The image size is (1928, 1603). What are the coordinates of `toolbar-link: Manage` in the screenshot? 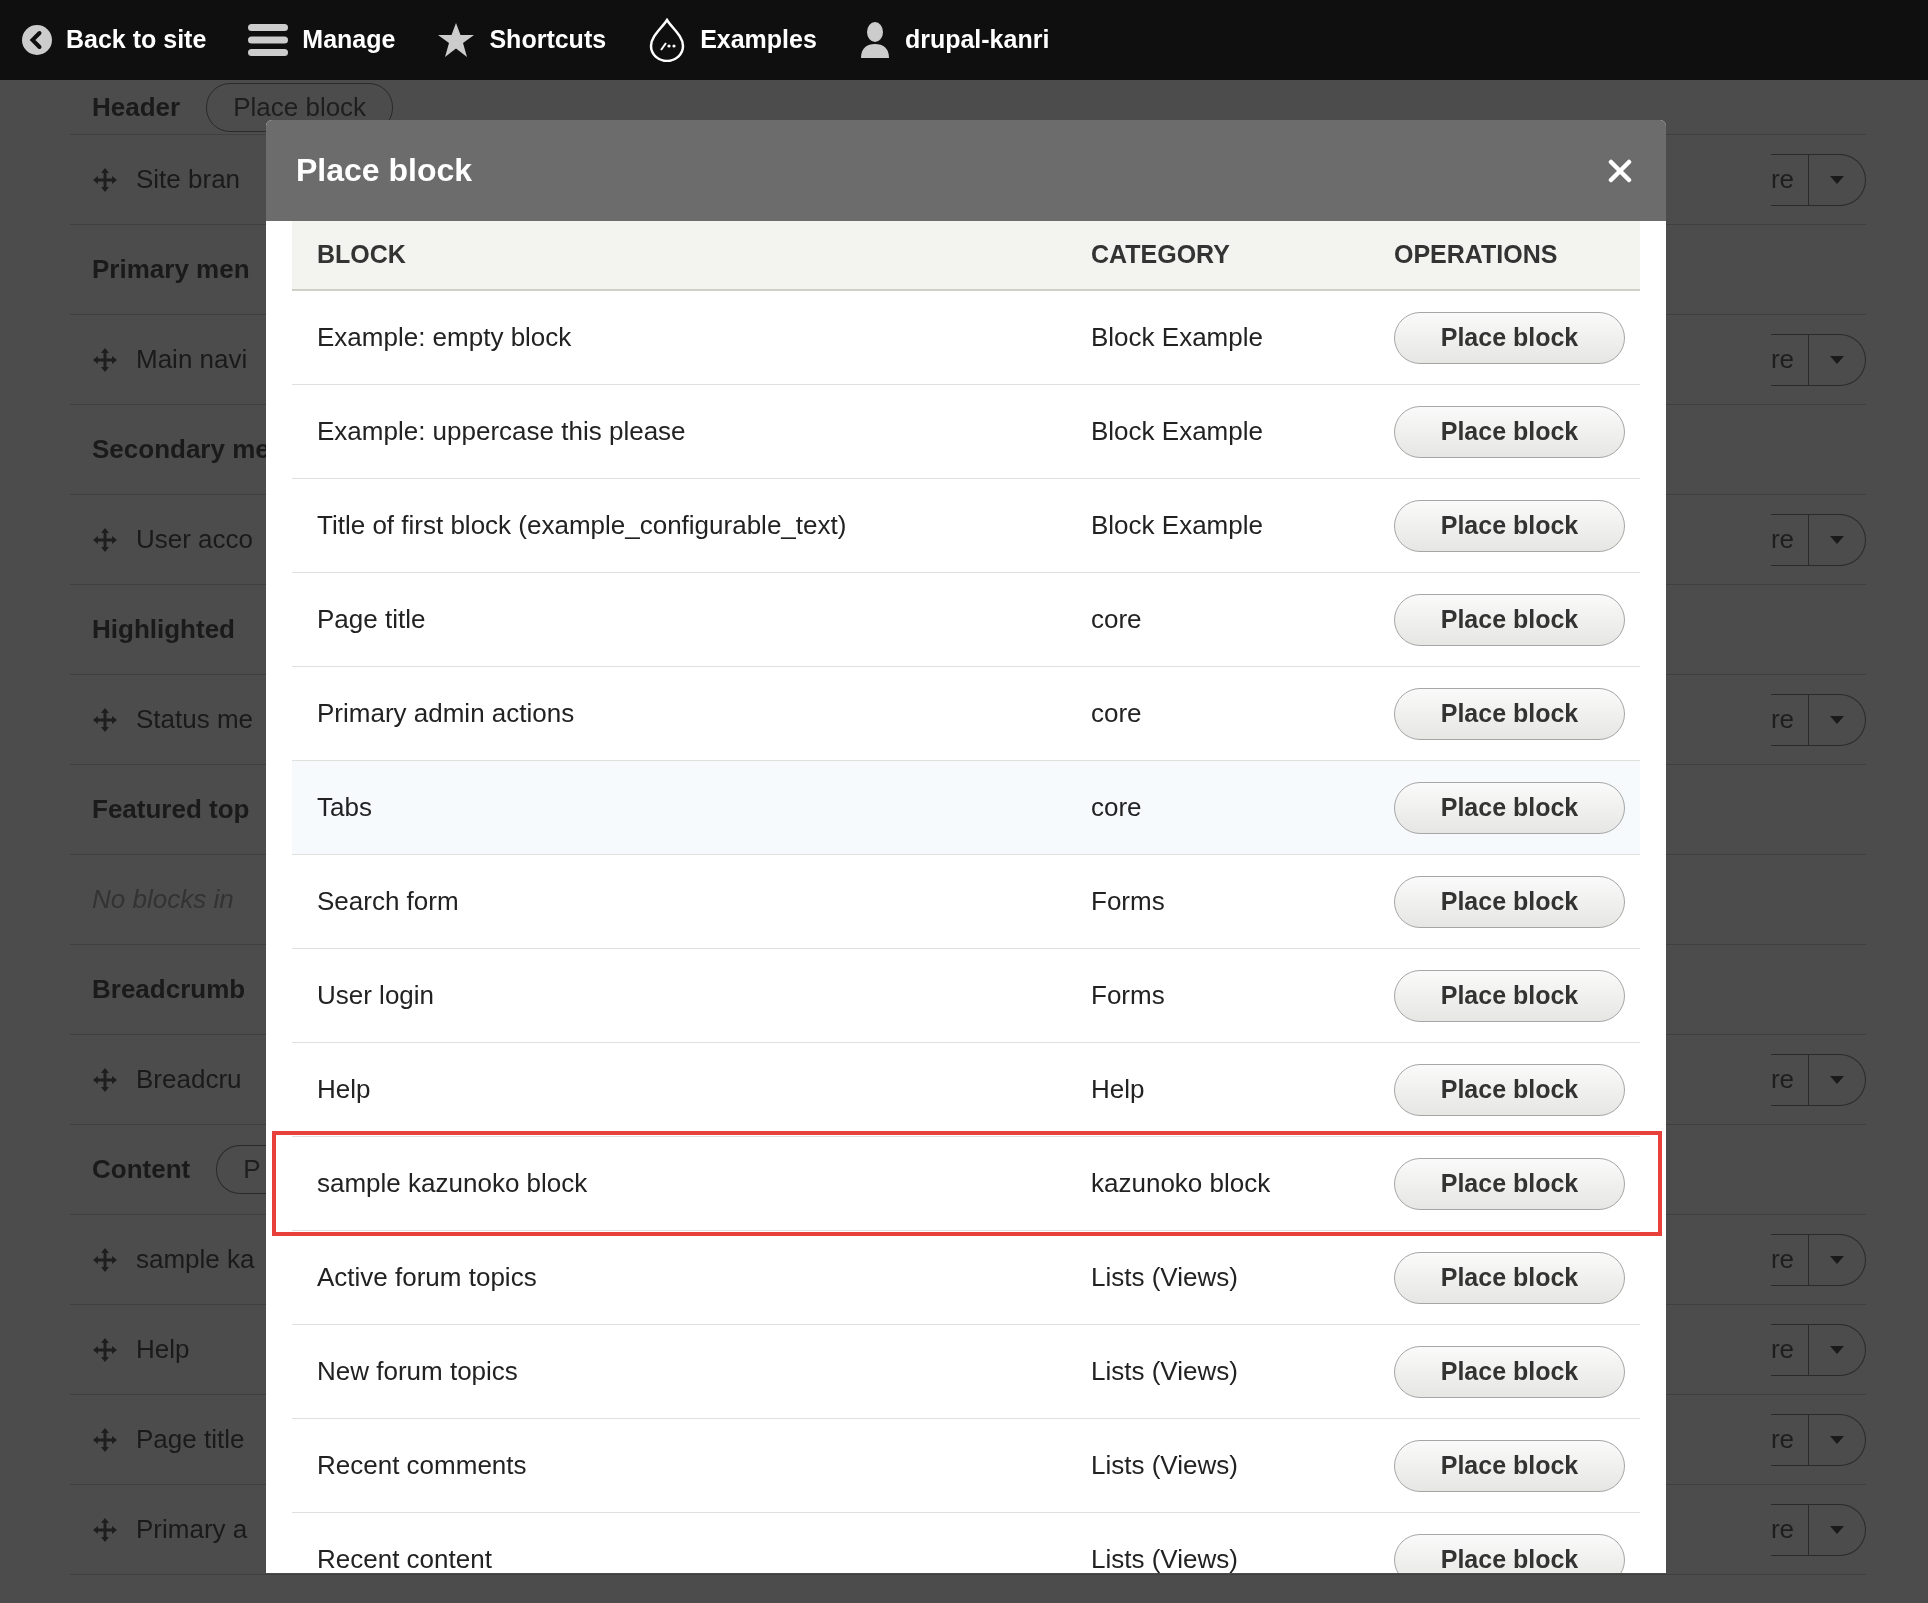 It's located at (322, 40).